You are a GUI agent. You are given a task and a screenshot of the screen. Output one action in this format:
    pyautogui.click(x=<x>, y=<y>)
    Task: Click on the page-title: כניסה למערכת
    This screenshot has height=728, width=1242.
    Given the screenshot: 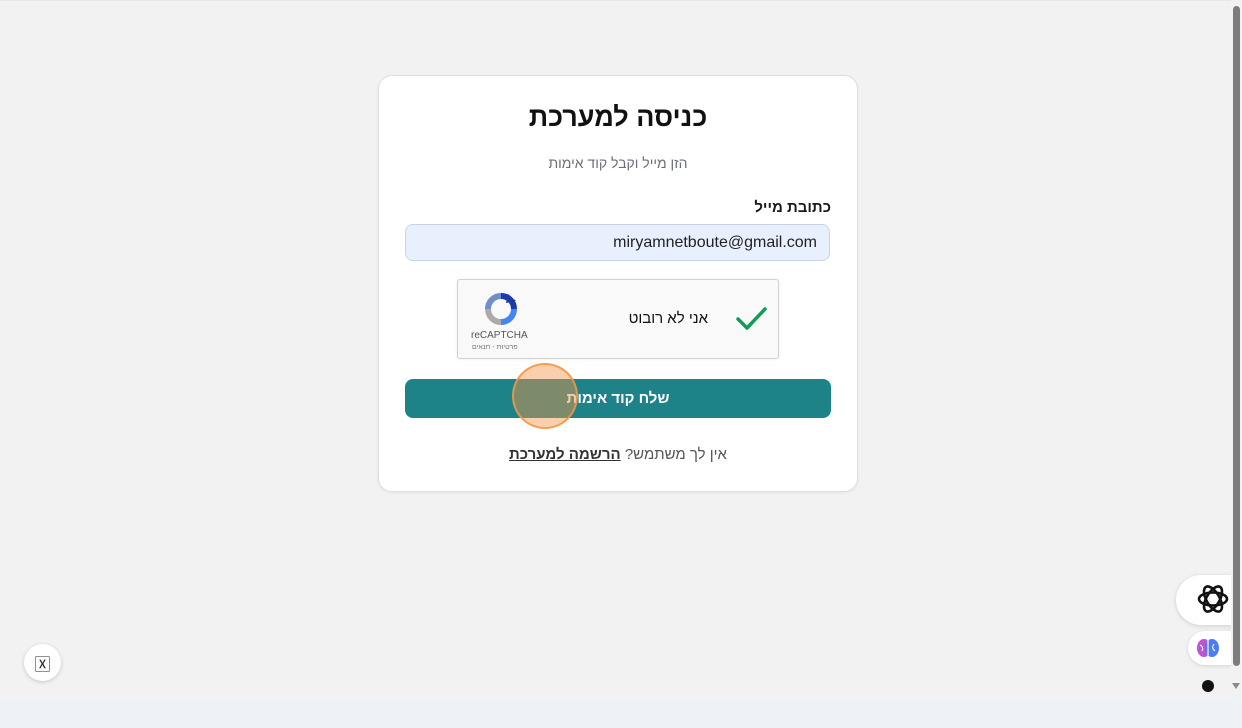 What is the action you would take?
    pyautogui.click(x=618, y=117)
    